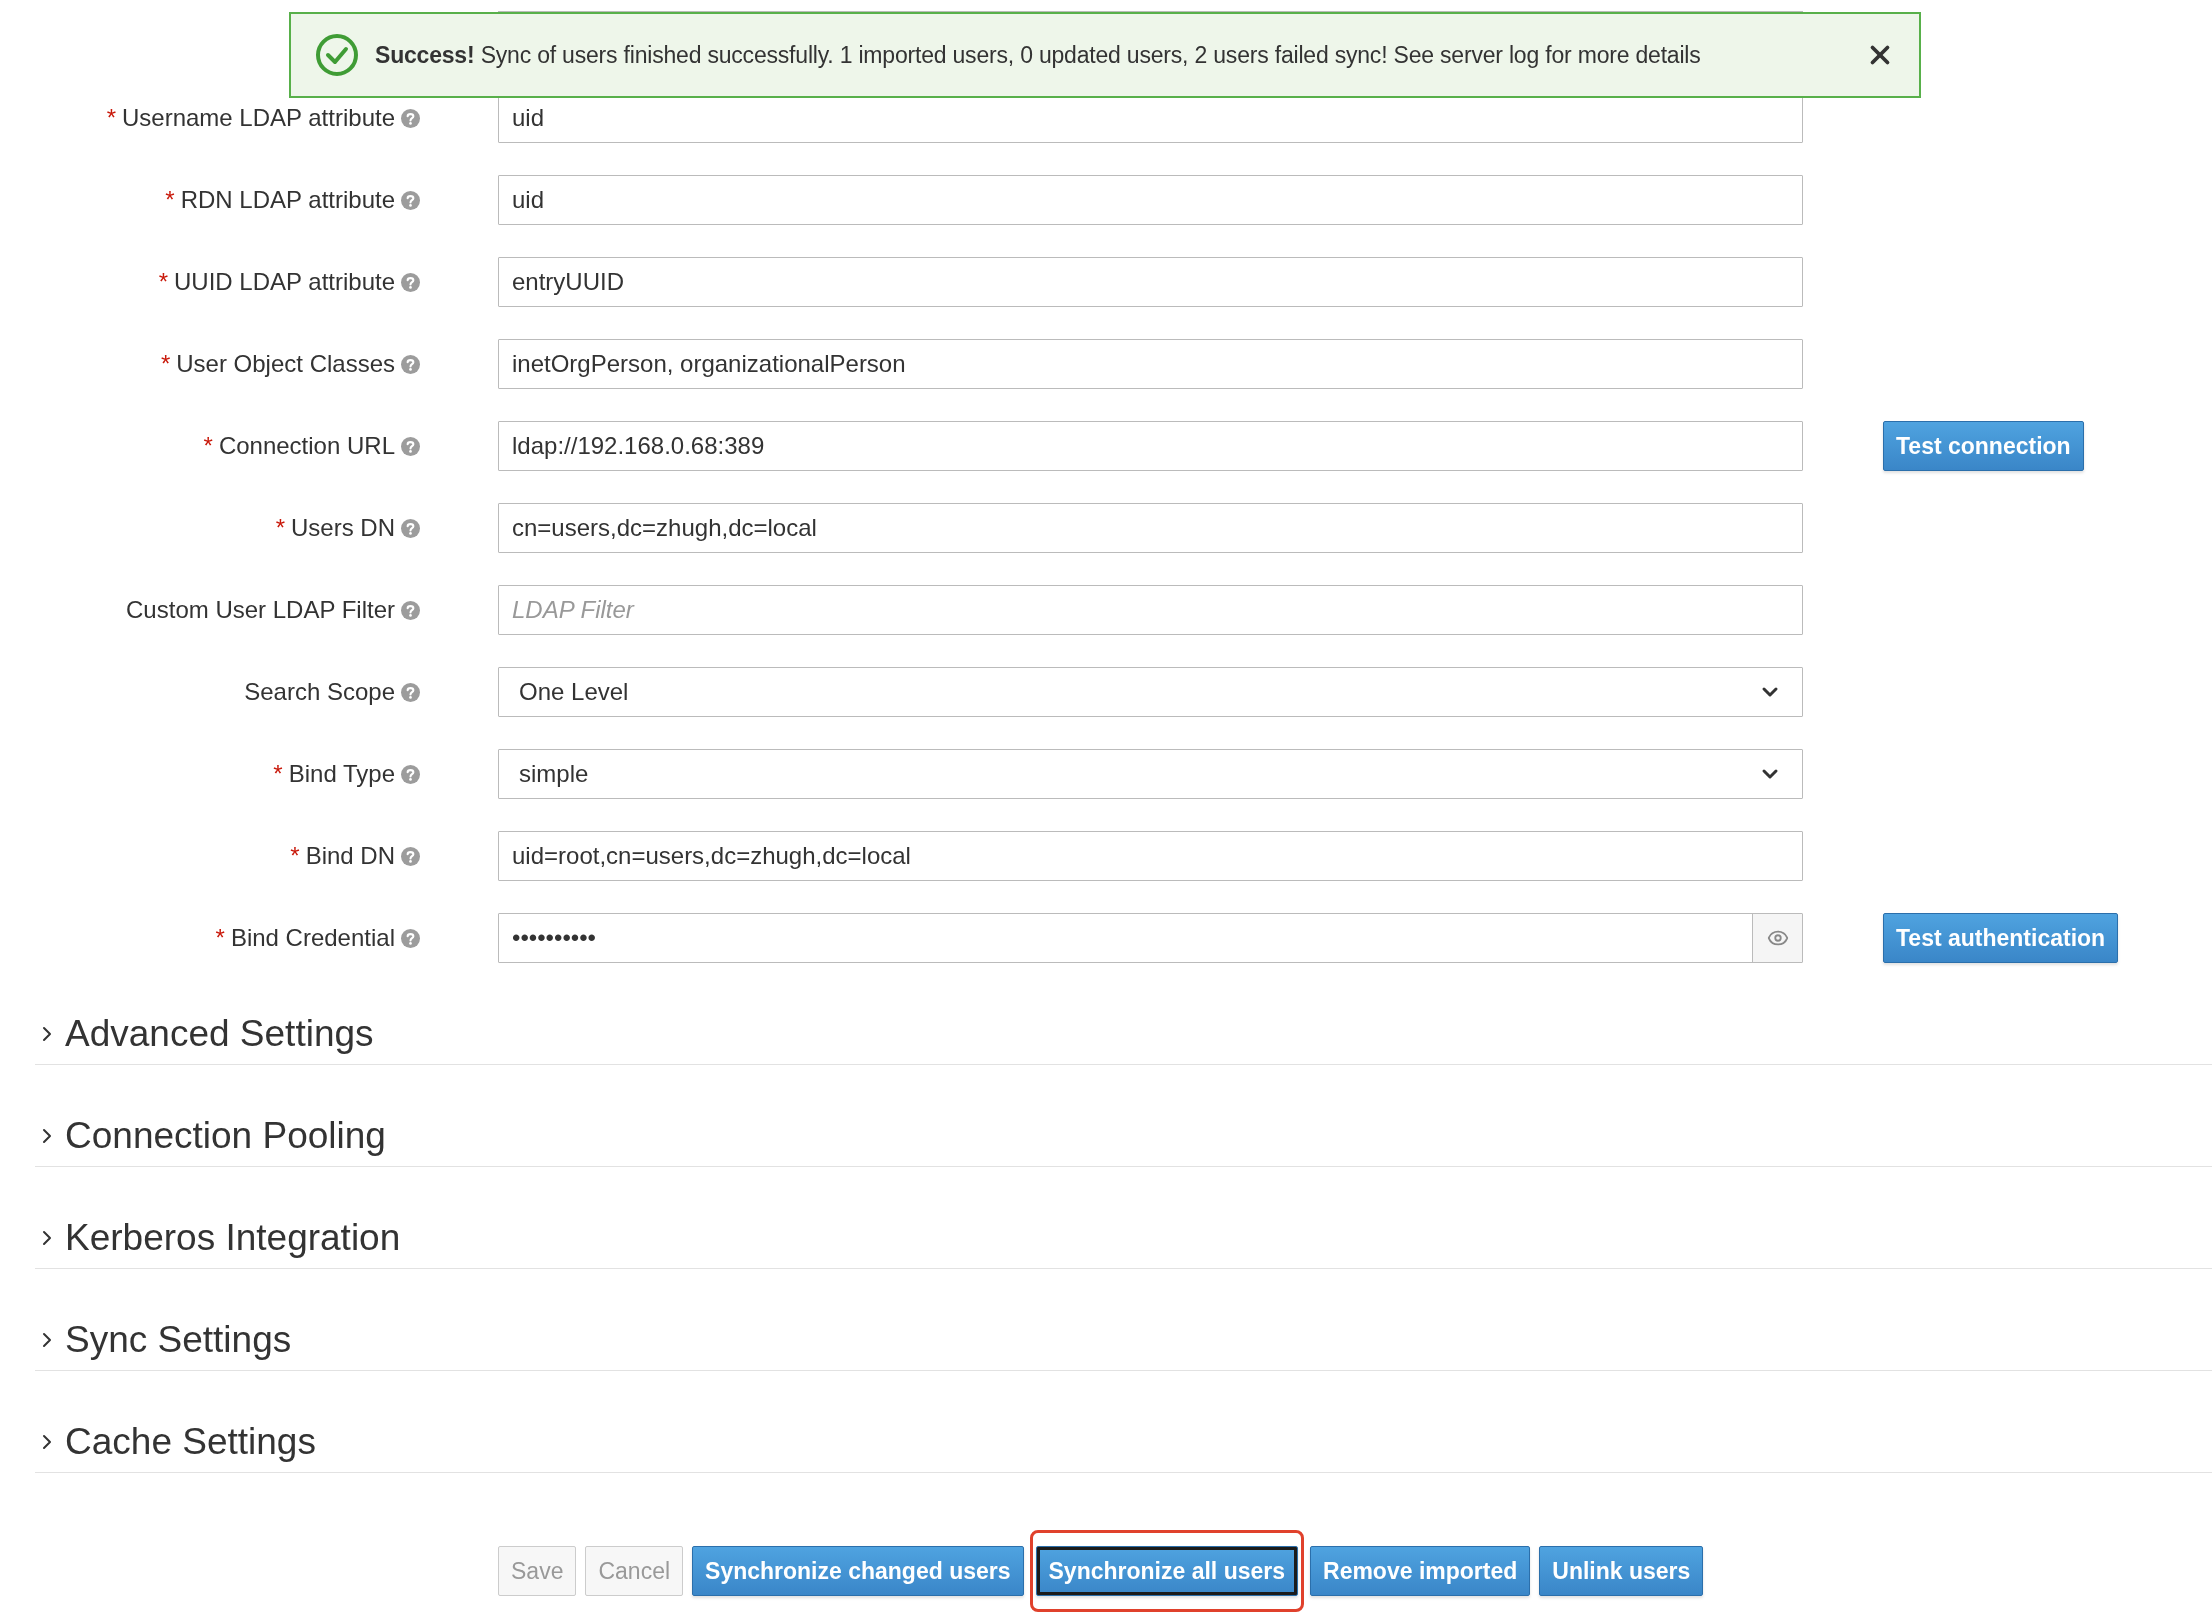  I want to click on toast-message: Success! Sync of users finished successfully. 1 imported users, 0 updated users, 2 users failed sync! See server log for more details, so click(1038, 55).